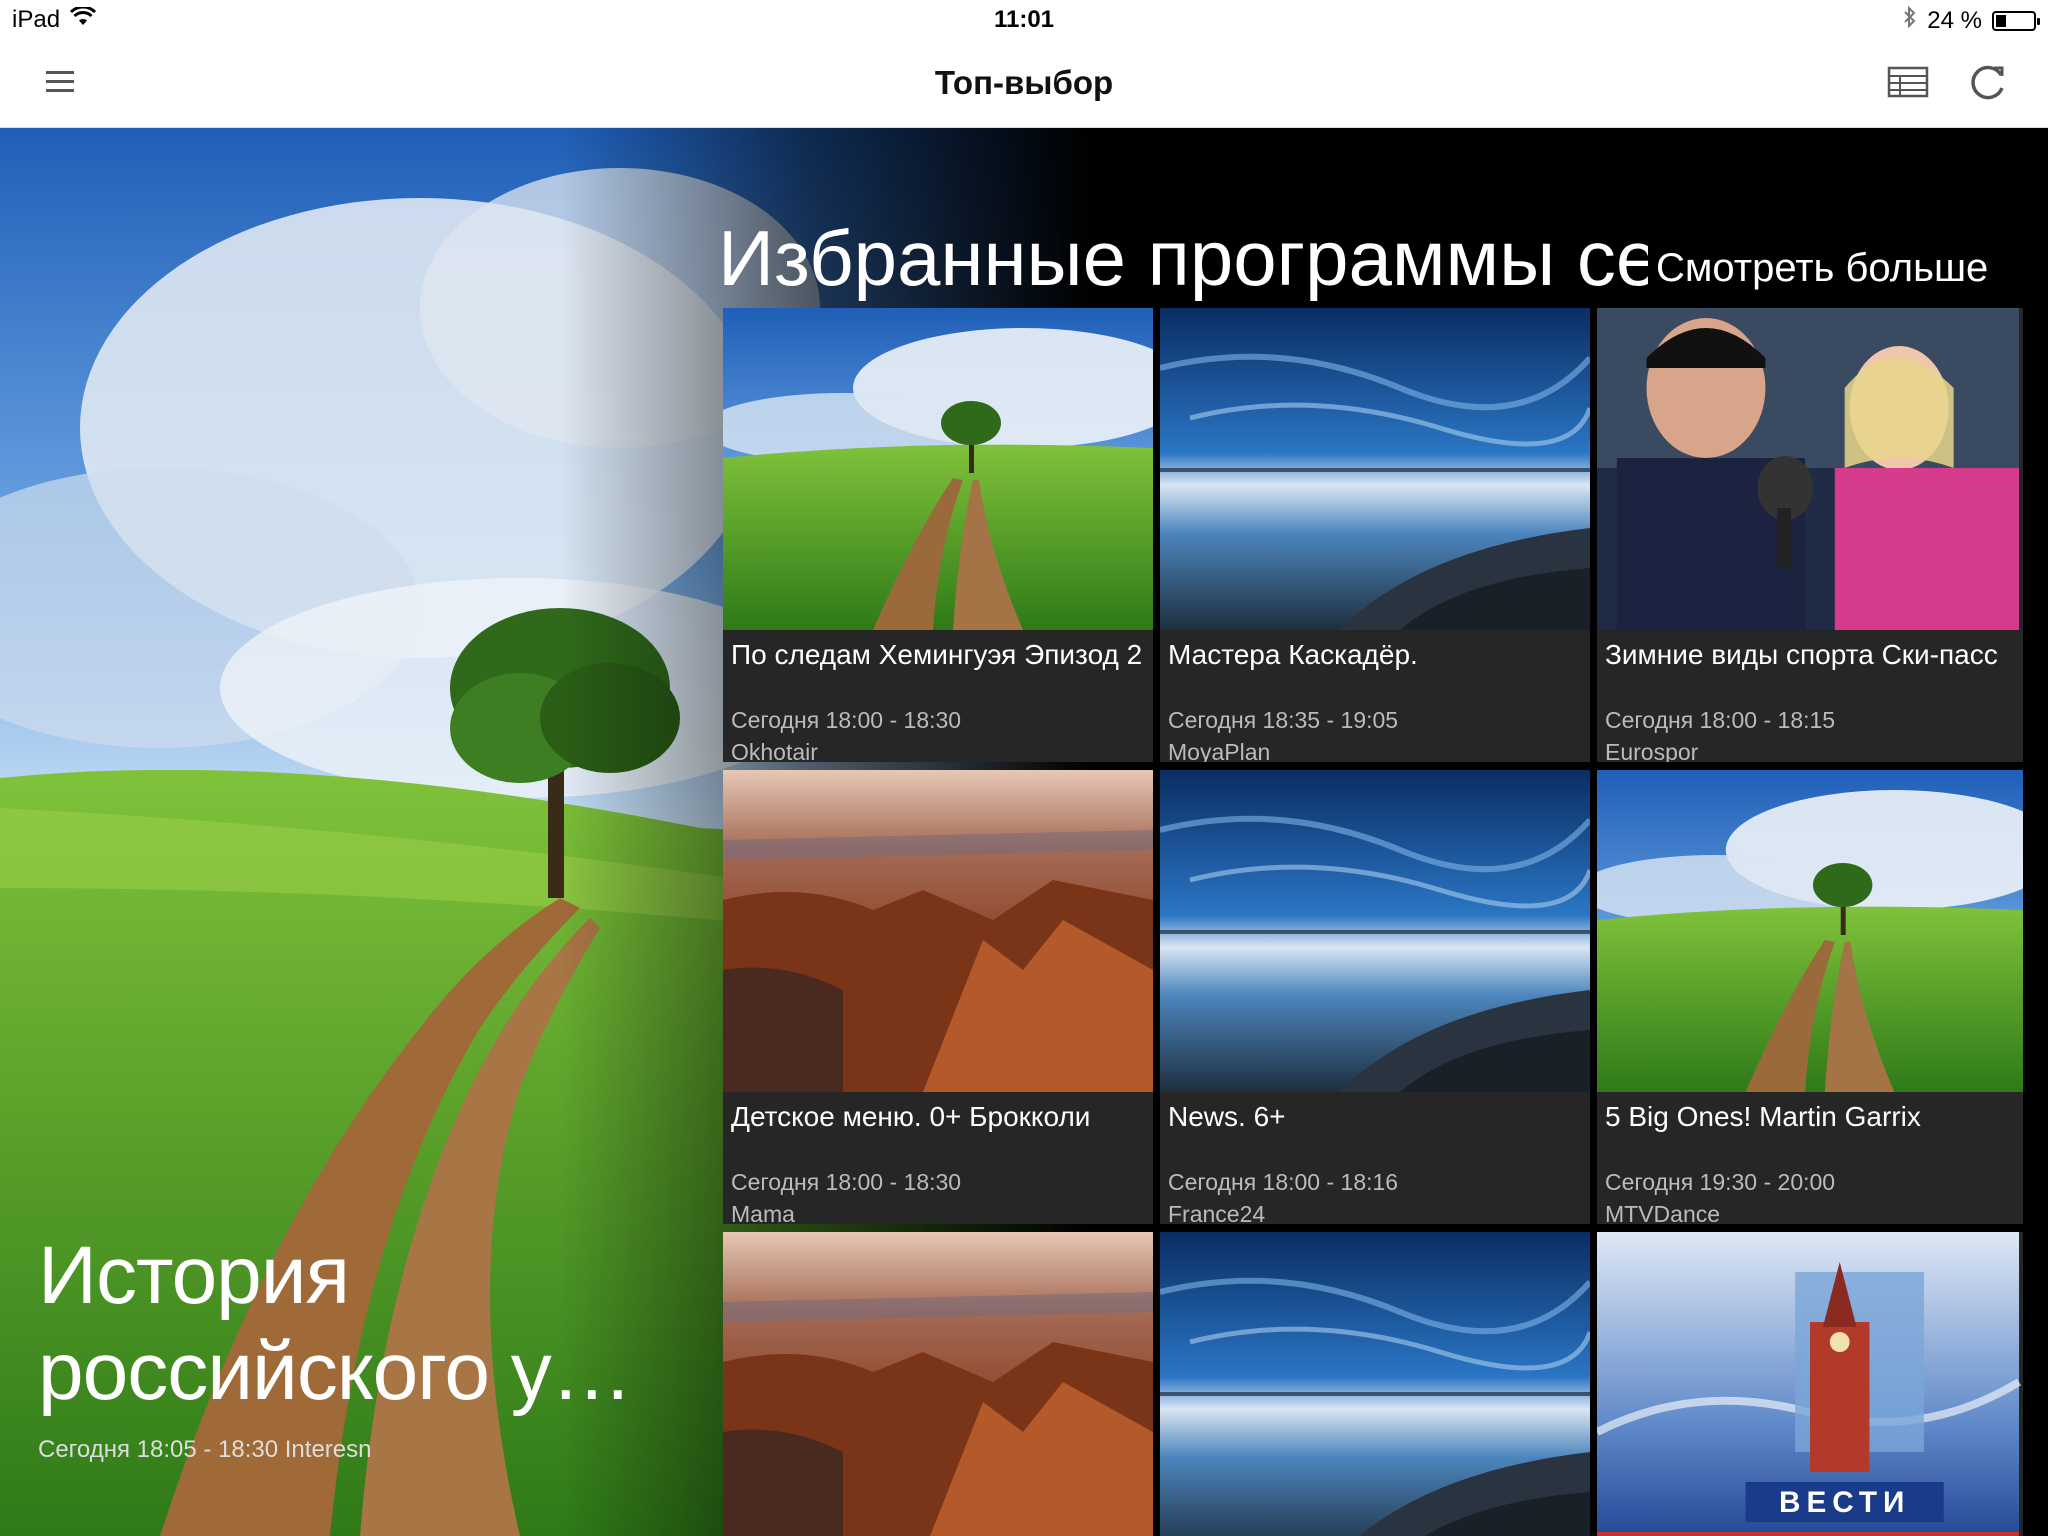 This screenshot has height=1536, width=2048. I want to click on refresh-icon, so click(1988, 84).